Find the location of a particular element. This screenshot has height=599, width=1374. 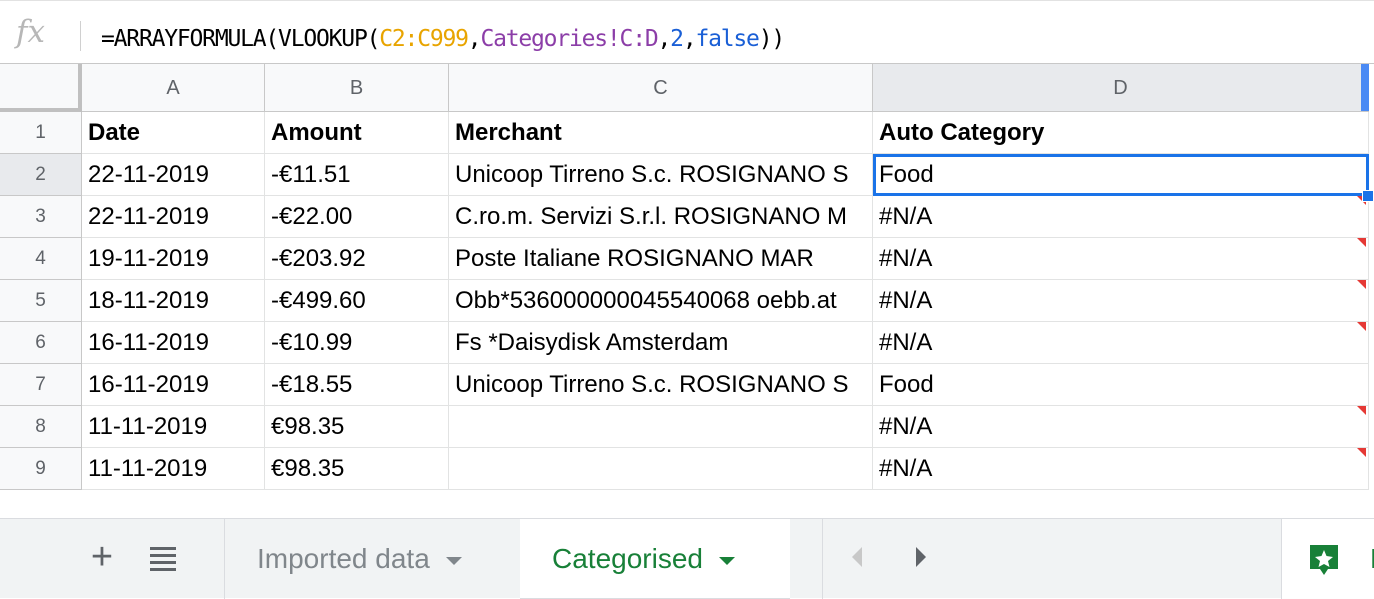

cell-b6: -€10.99 is located at coordinates (357, 343).